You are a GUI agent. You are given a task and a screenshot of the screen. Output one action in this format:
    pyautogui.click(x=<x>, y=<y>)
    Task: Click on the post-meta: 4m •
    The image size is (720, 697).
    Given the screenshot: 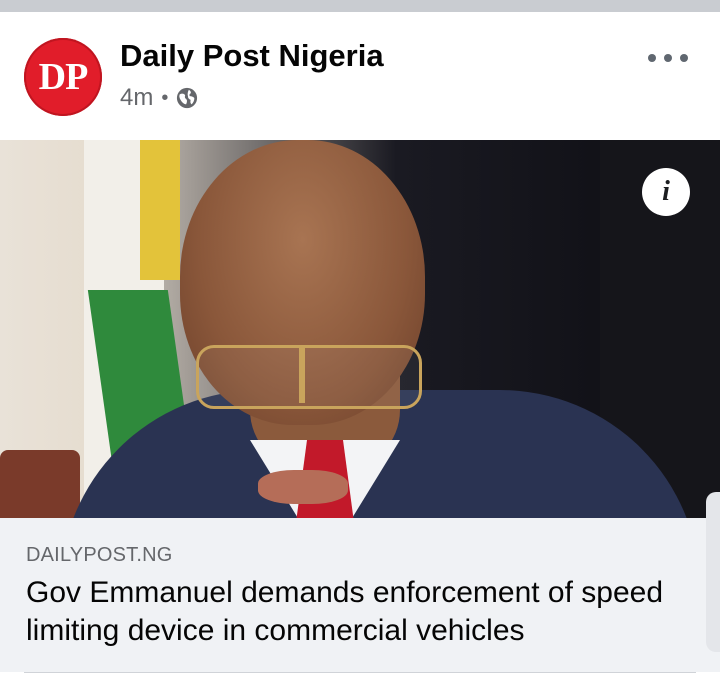 What is the action you would take?
    pyautogui.click(x=159, y=98)
    